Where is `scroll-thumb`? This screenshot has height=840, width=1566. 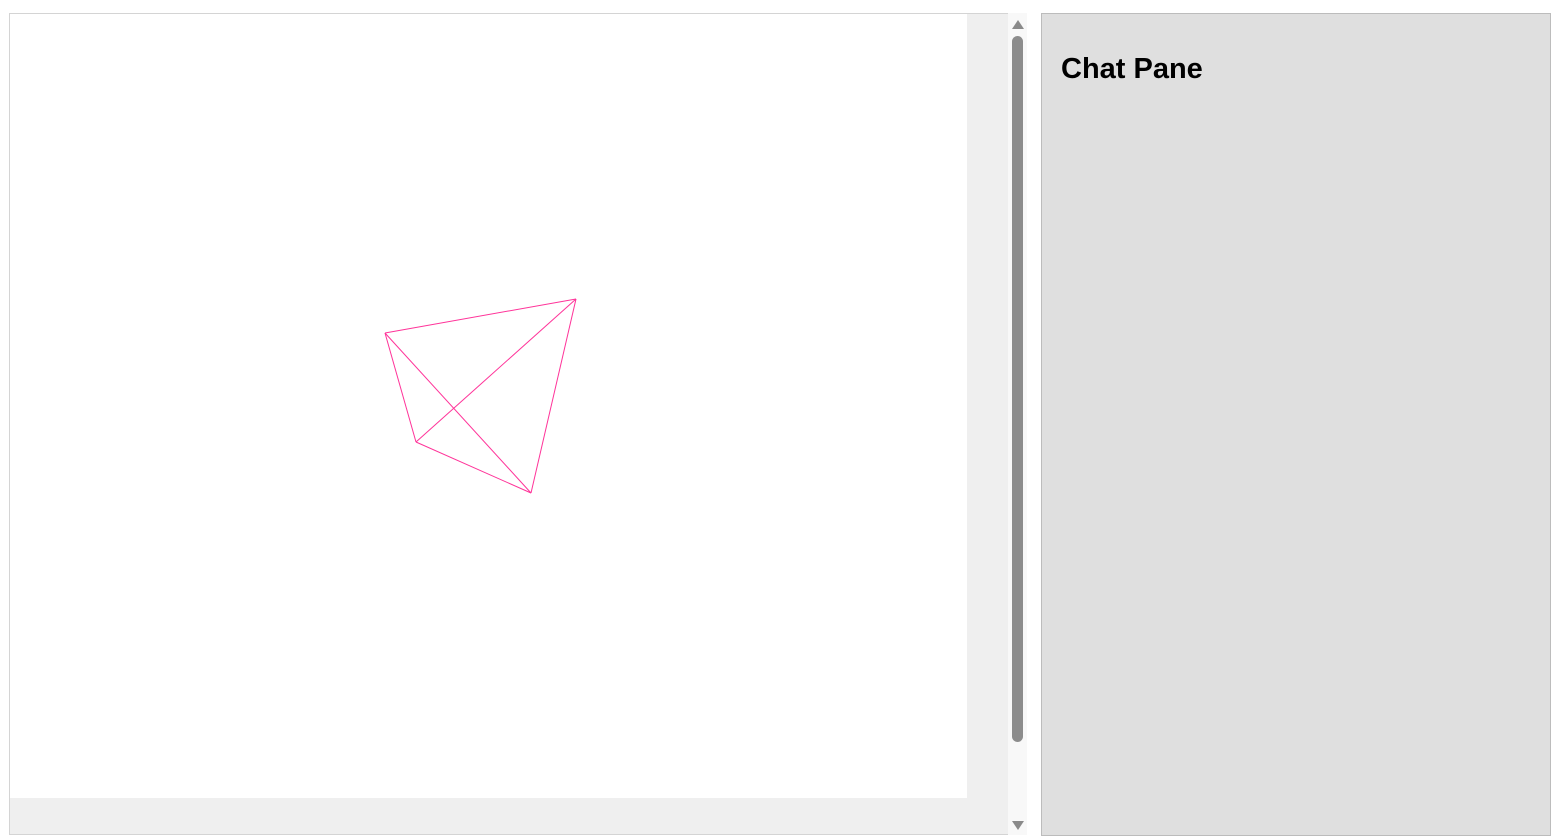
scroll-thumb is located at coordinates (1017, 389).